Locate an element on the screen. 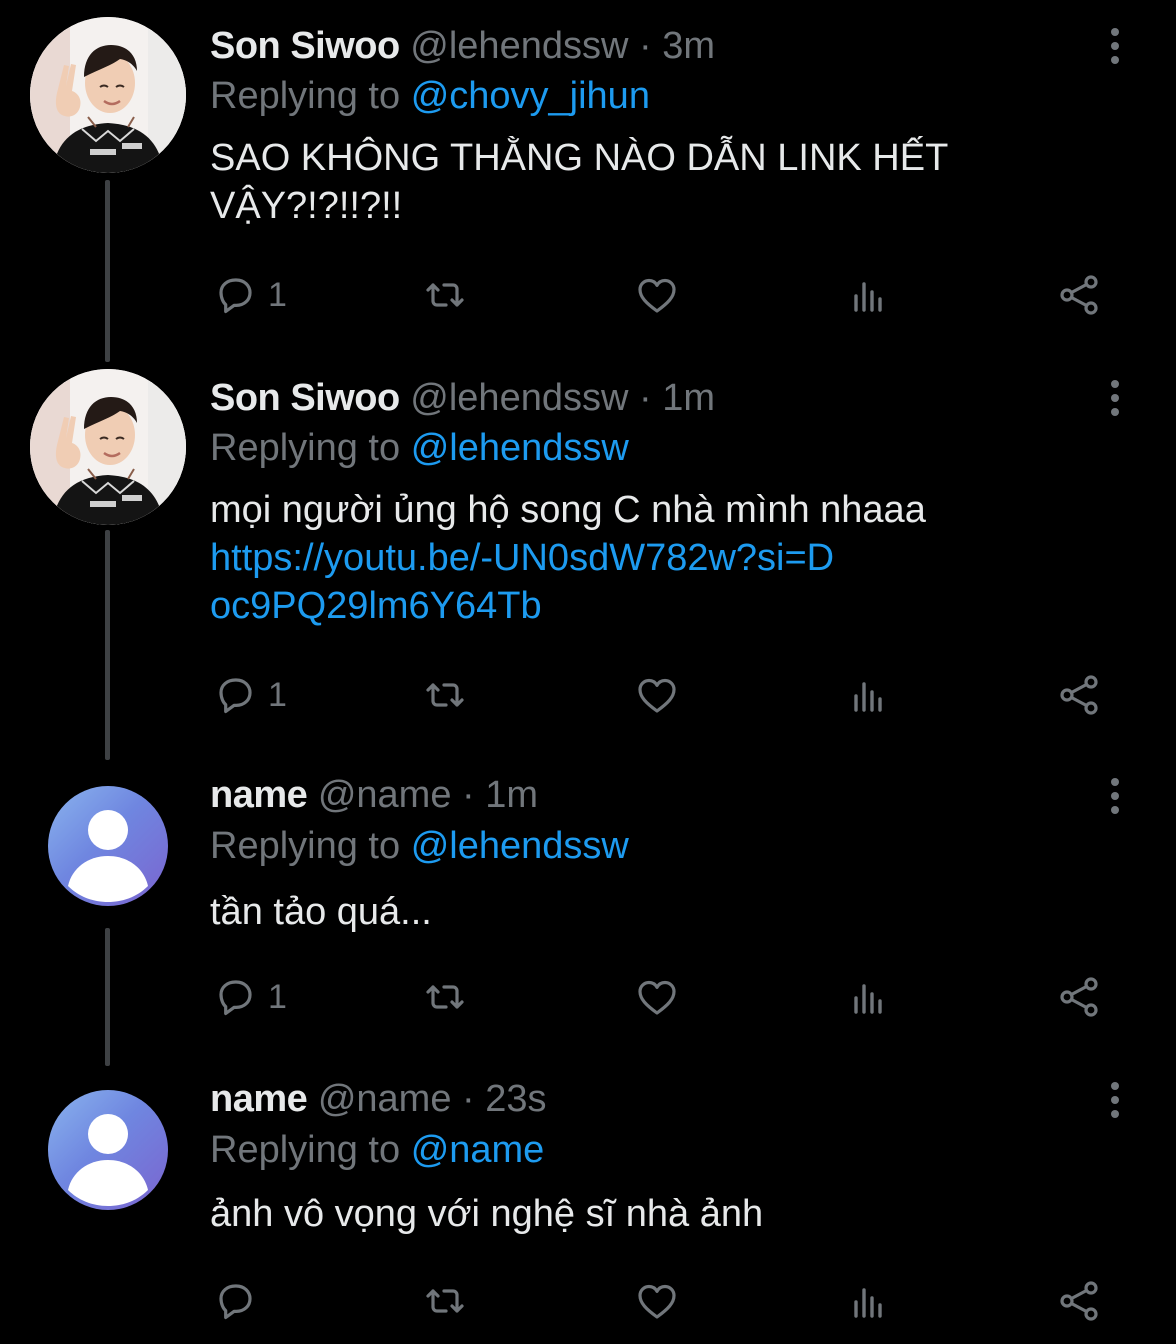 The width and height of the screenshot is (1176, 1344). tweet-text-body: mọi người ủng hộ song C nhà mình nhaaa is located at coordinates (568, 510).